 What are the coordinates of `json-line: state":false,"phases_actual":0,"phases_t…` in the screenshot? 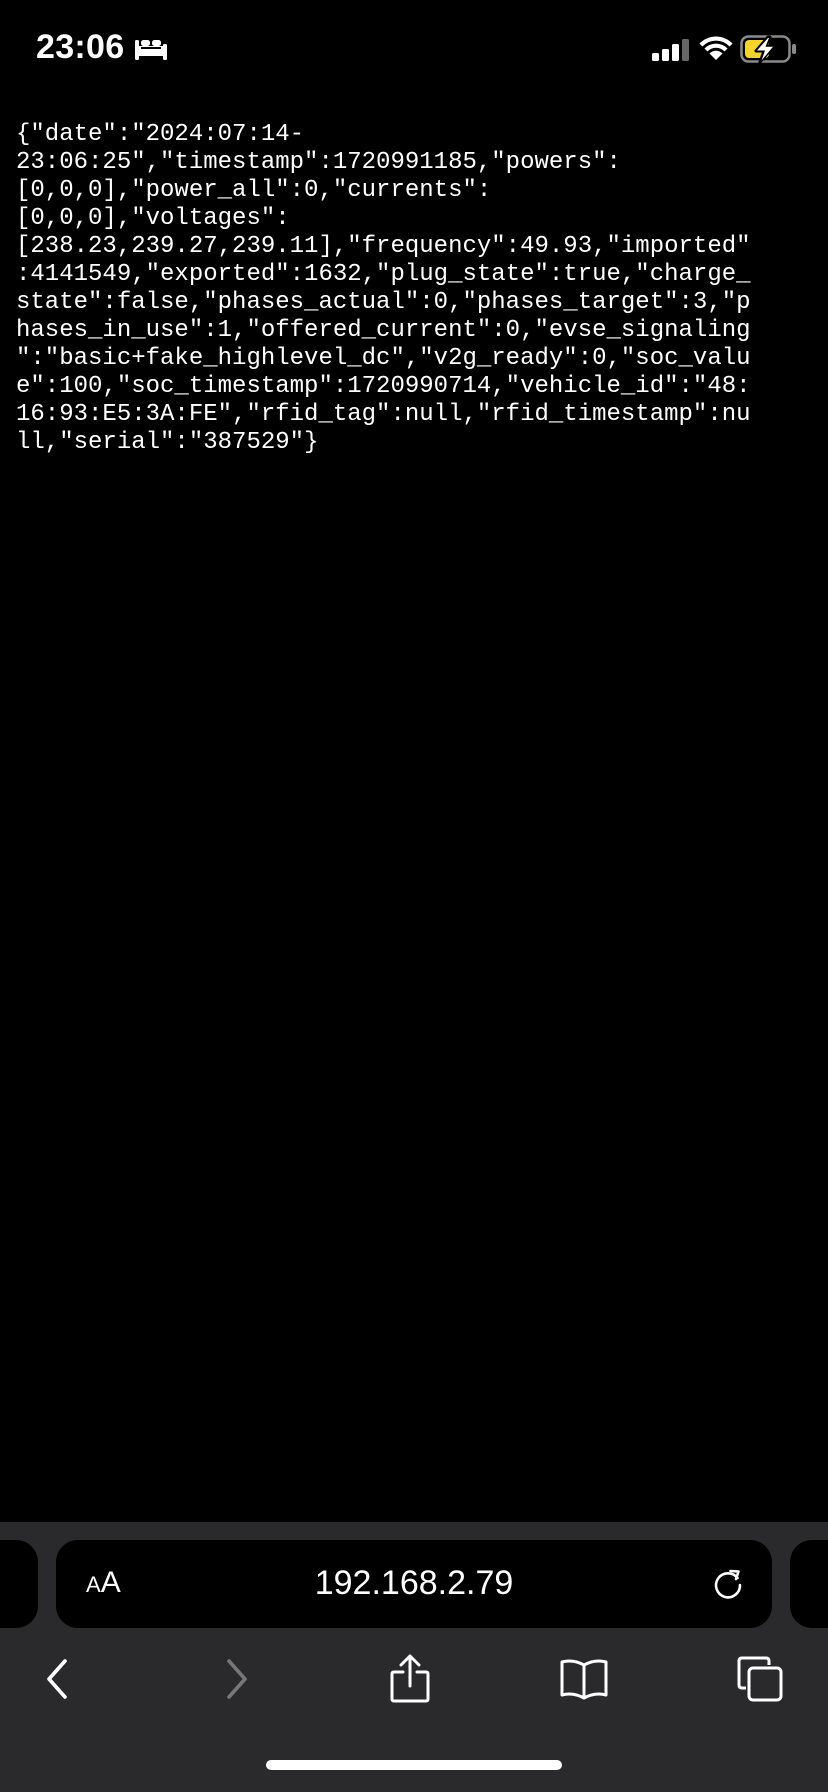 It's located at (383, 302).